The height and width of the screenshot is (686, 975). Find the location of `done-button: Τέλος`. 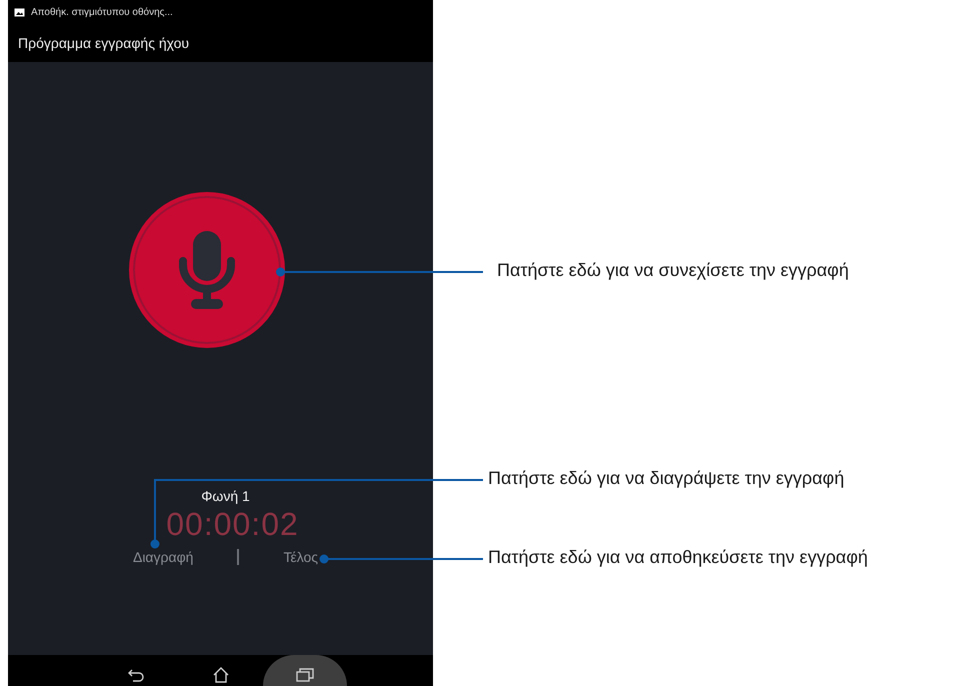

done-button: Τέλος is located at coordinates (300, 557).